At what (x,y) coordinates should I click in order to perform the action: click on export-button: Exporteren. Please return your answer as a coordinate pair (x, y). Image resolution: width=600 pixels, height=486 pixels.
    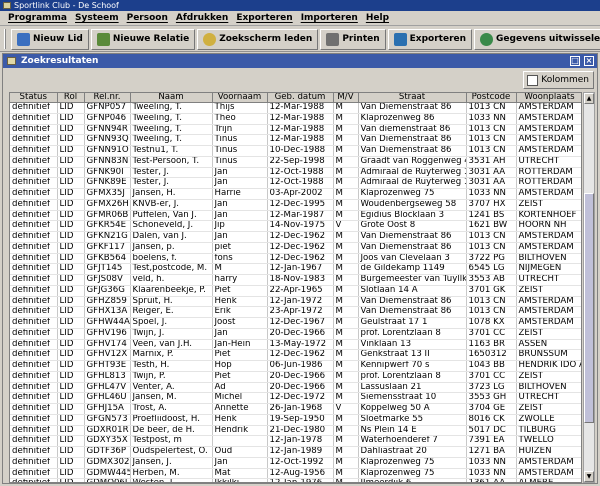
    Looking at the image, I should click on (430, 39).